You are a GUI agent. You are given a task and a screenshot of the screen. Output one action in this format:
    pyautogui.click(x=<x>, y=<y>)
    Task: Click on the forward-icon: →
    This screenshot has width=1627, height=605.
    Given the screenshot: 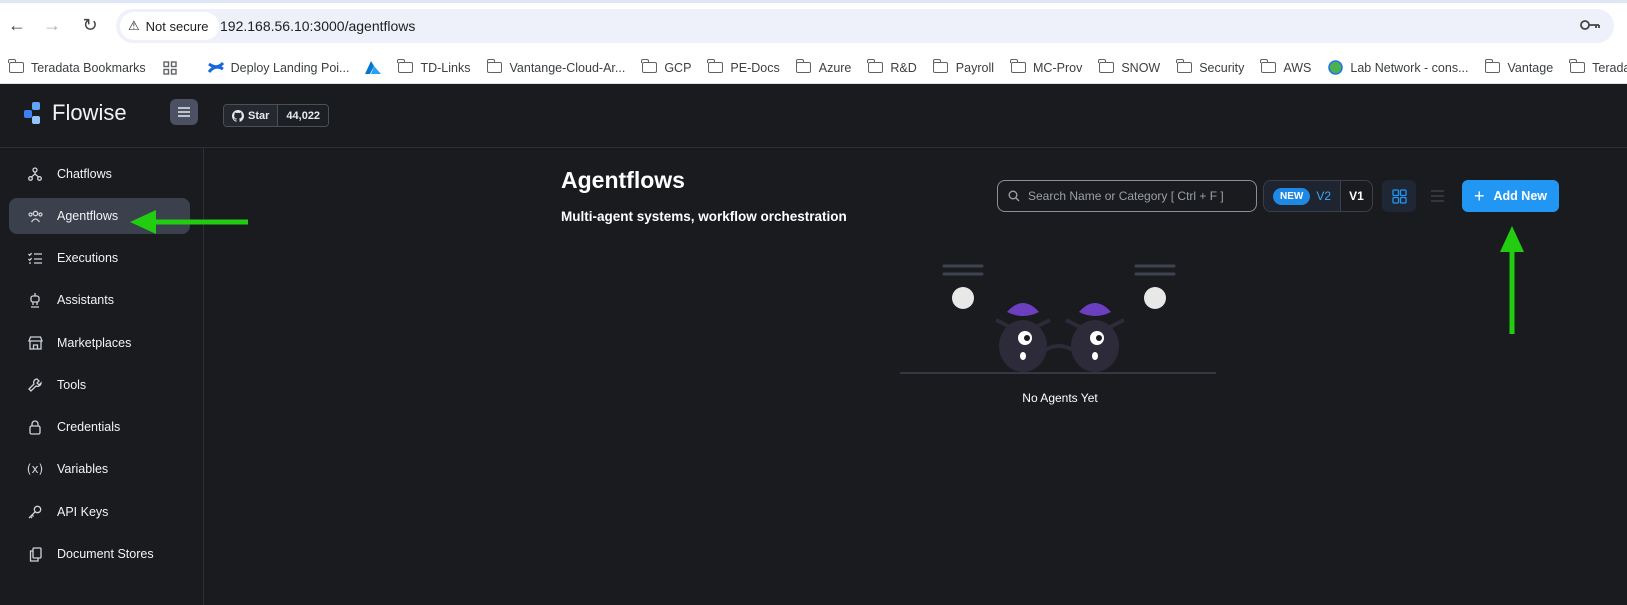 What is the action you would take?
    pyautogui.click(x=52, y=25)
    